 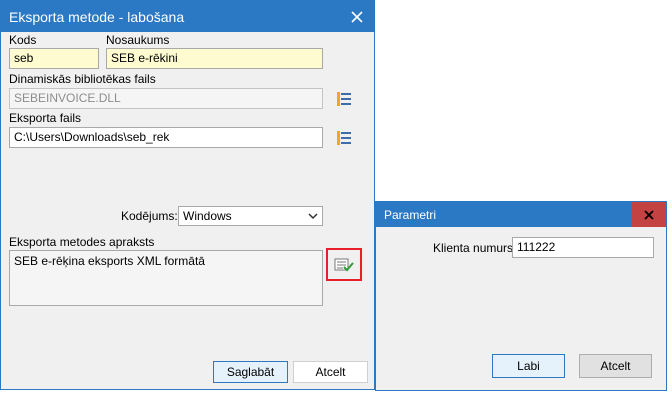 What do you see at coordinates (149, 216) in the screenshot?
I see `encoding-label: Kodējums:` at bounding box center [149, 216].